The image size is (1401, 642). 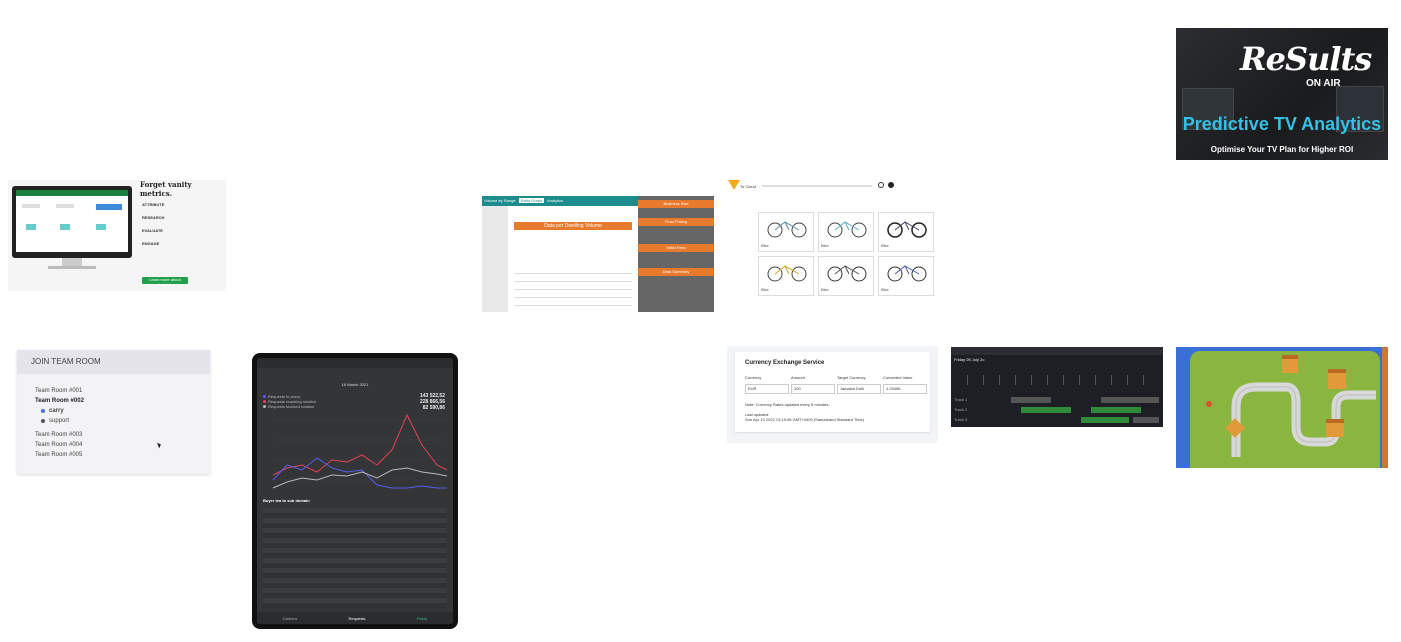 What do you see at coordinates (785, 363) in the screenshot?
I see `currency-title: Currency Exchange Service` at bounding box center [785, 363].